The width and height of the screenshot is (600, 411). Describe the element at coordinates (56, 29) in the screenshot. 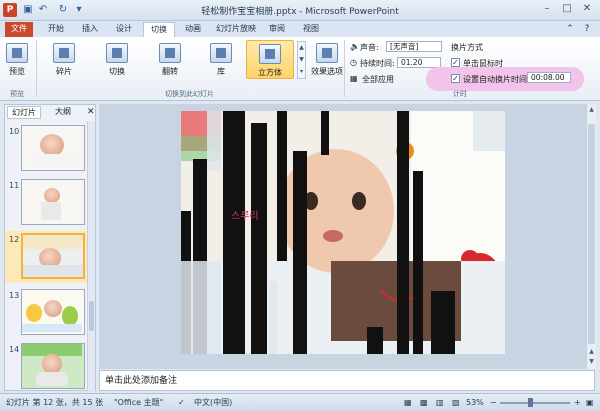

I see `tab-home: 开始` at that location.